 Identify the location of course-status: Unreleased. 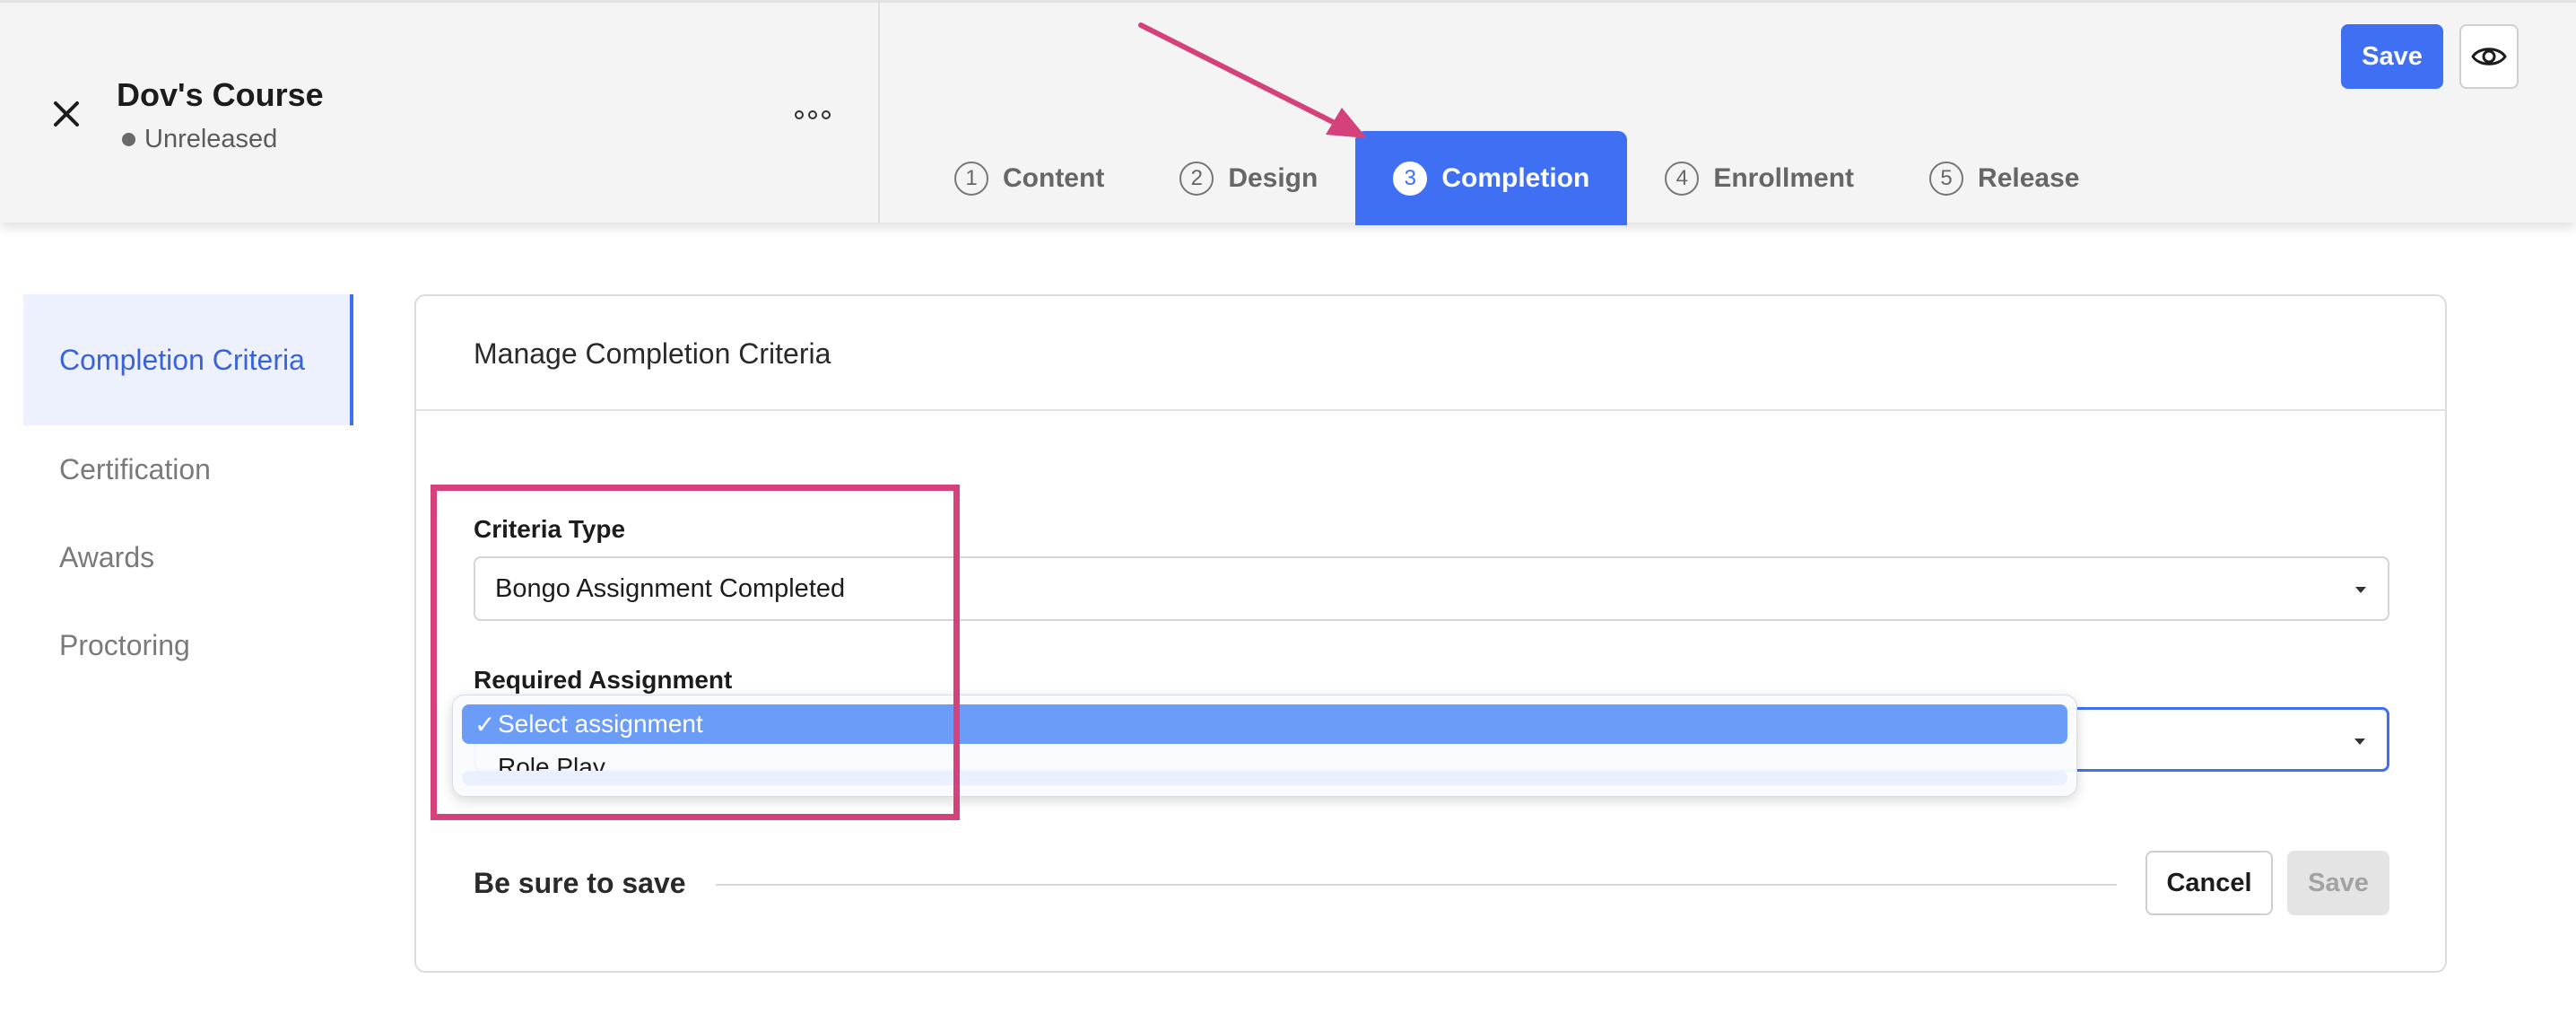
(199, 139).